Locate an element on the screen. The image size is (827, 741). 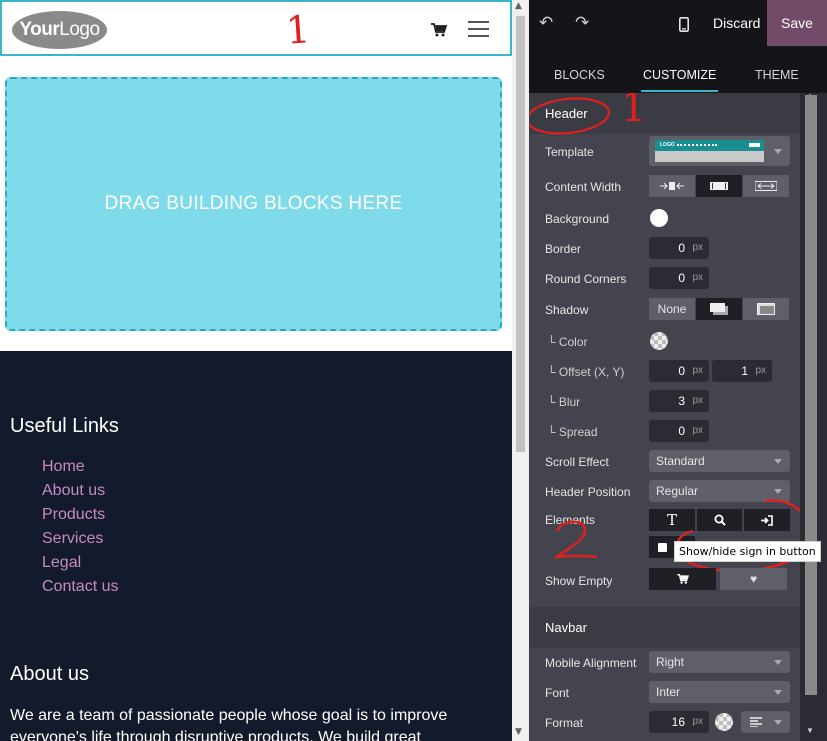
border-label: Border is located at coordinates (563, 249).